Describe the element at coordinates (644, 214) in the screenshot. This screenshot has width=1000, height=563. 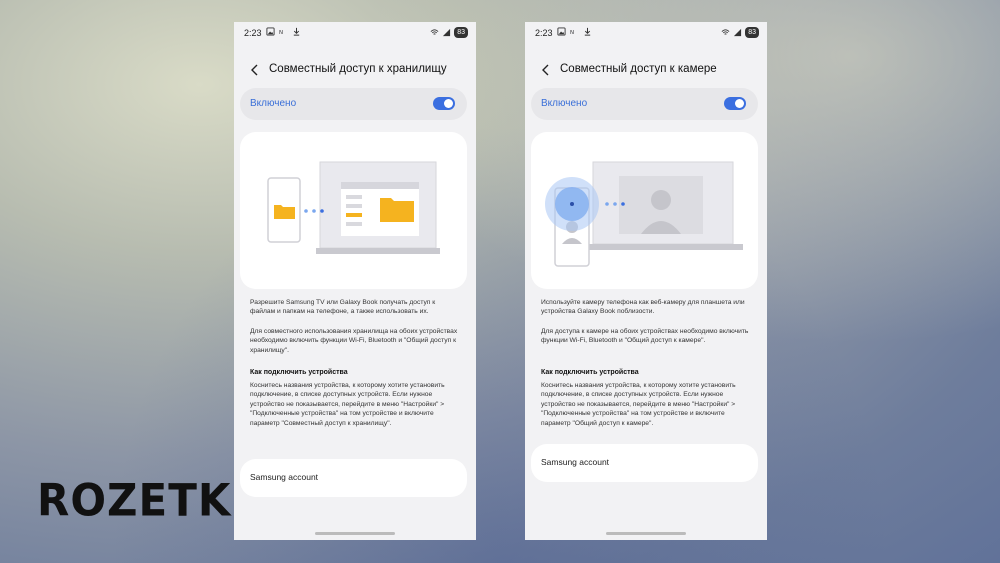
I see `camera-illustration-graphic` at that location.